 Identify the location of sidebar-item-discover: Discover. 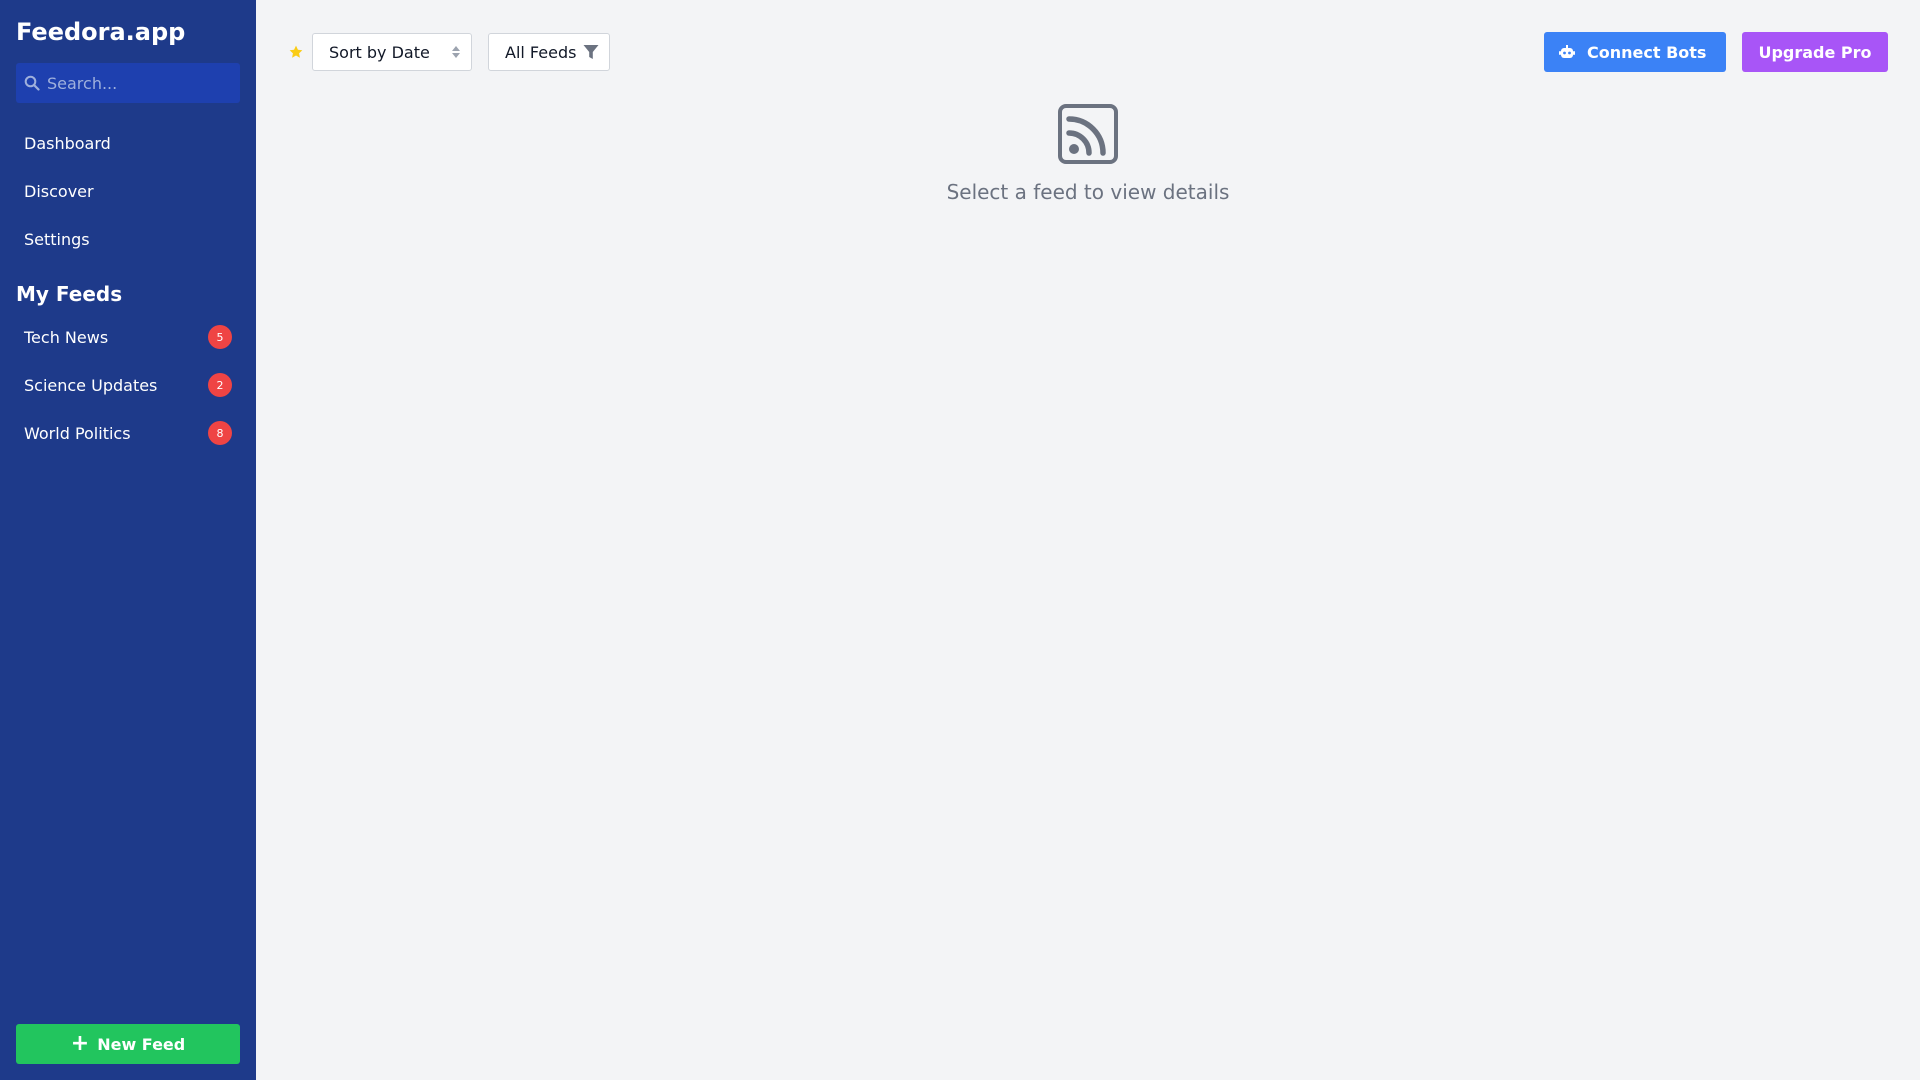
(128, 191).